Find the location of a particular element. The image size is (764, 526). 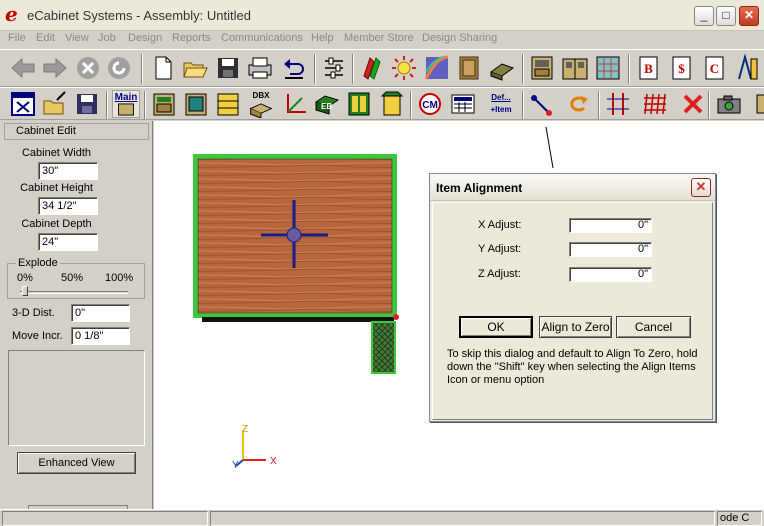

new-file-icon is located at coordinates (163, 68).